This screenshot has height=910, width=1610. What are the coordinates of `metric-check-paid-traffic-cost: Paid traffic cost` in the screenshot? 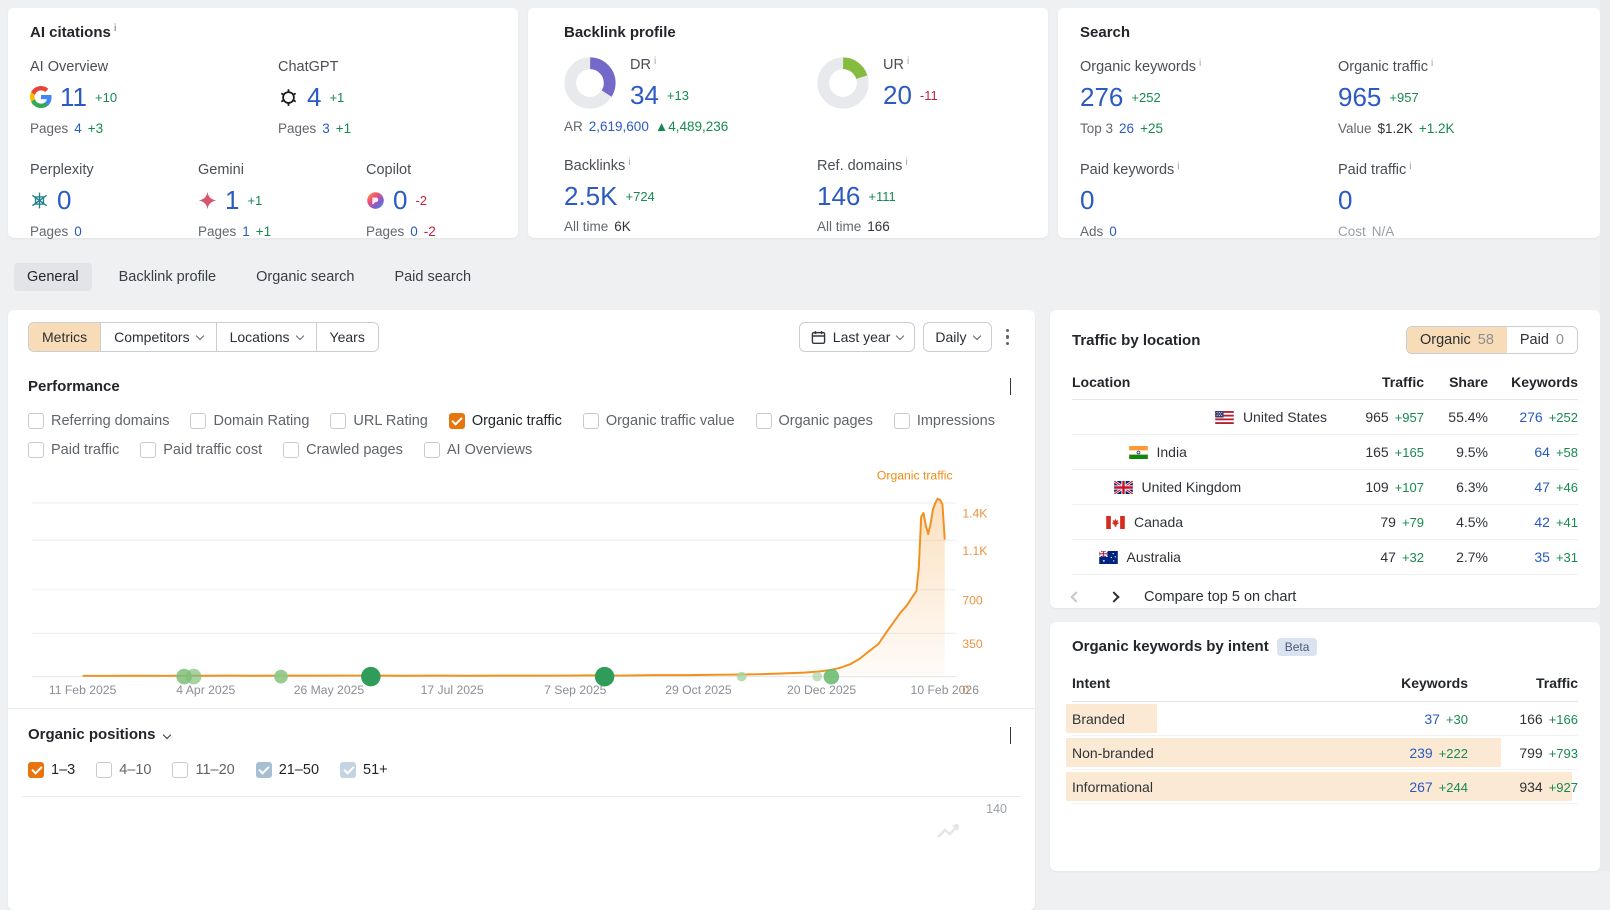 It's located at (201, 450).